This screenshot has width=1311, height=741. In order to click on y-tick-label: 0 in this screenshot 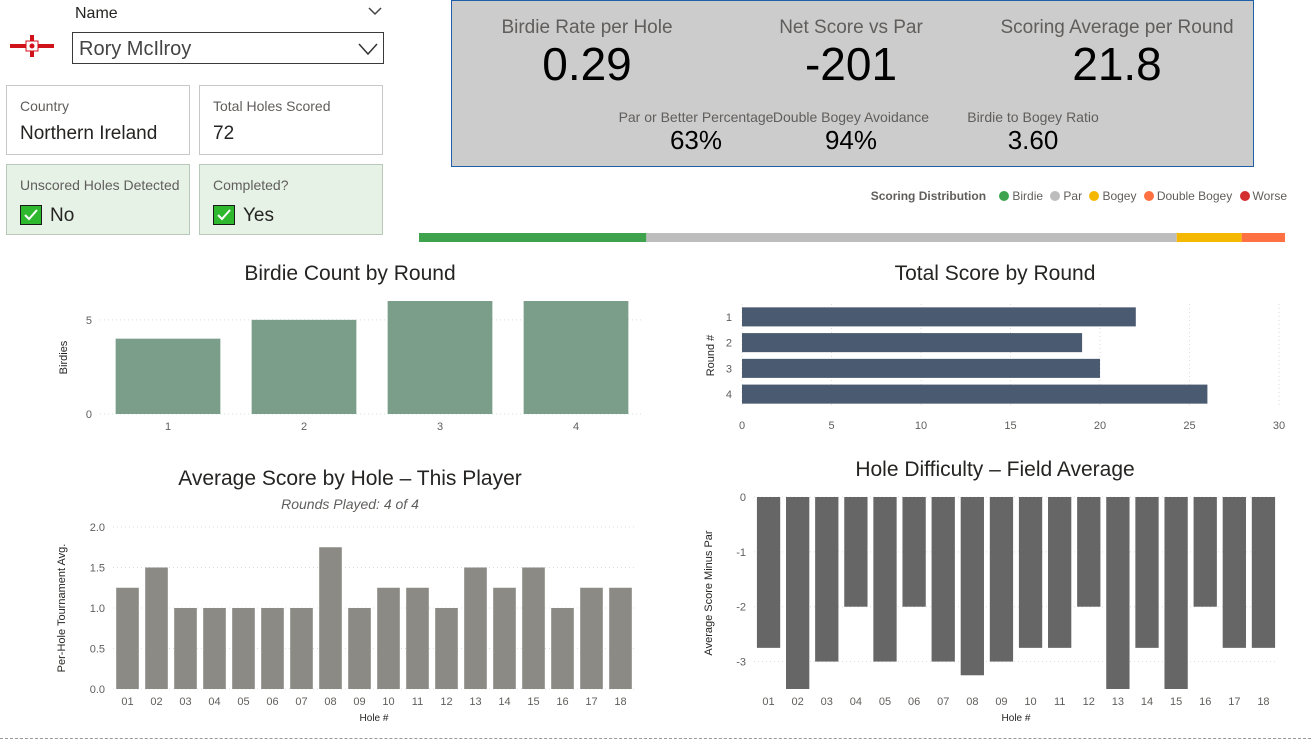, I will do `click(89, 415)`.